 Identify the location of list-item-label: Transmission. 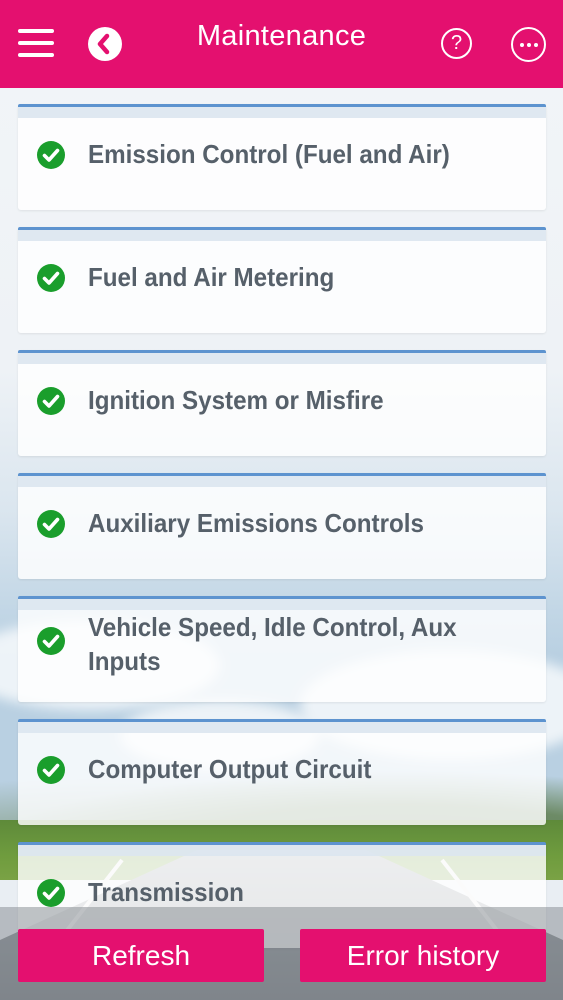
(166, 892).